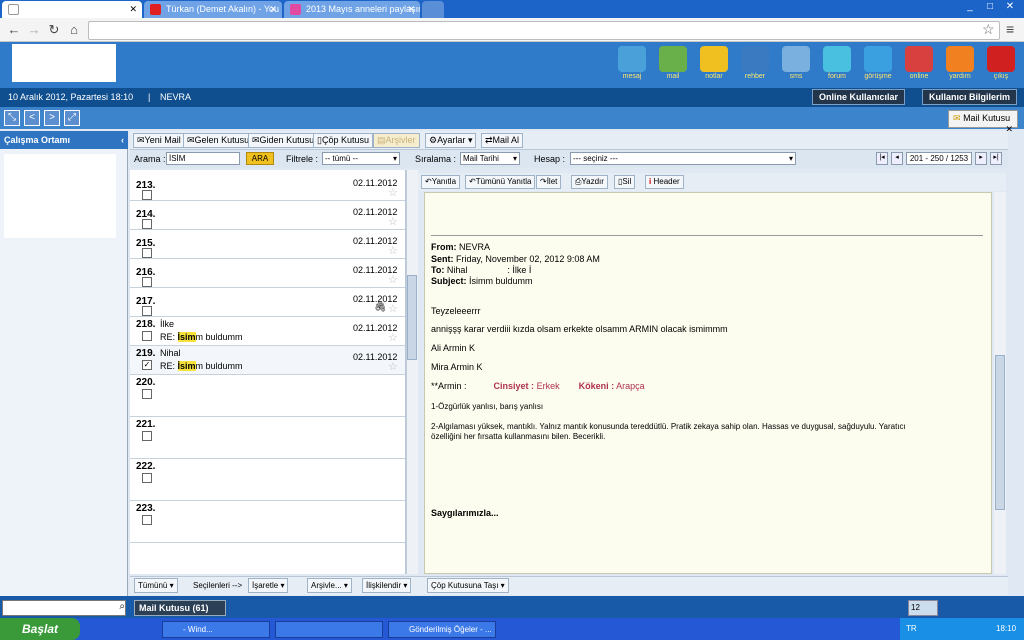  I want to click on mail-checkbox: ✓, so click(147, 365).